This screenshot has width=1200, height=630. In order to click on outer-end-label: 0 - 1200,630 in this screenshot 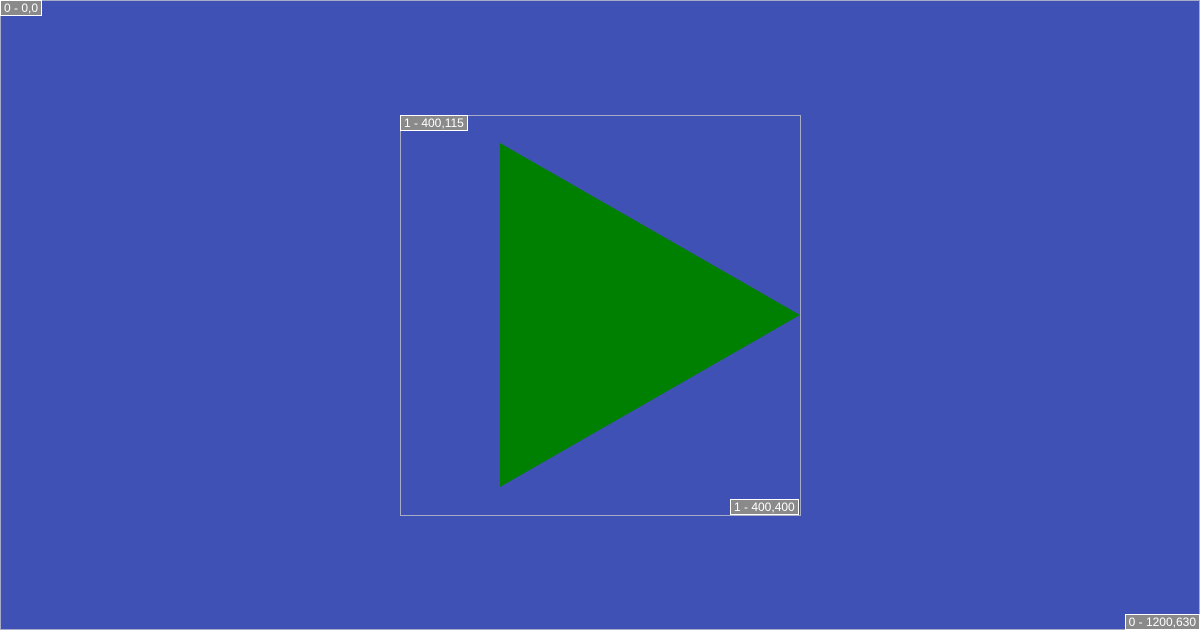, I will do `click(1162, 622)`.